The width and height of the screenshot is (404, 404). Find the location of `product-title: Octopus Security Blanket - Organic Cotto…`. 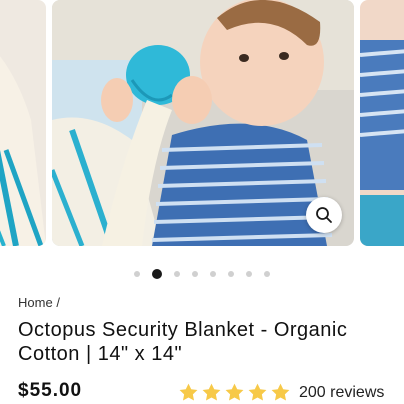

product-title: Octopus Security Blanket - Organic Cotto… is located at coordinates (183, 342).